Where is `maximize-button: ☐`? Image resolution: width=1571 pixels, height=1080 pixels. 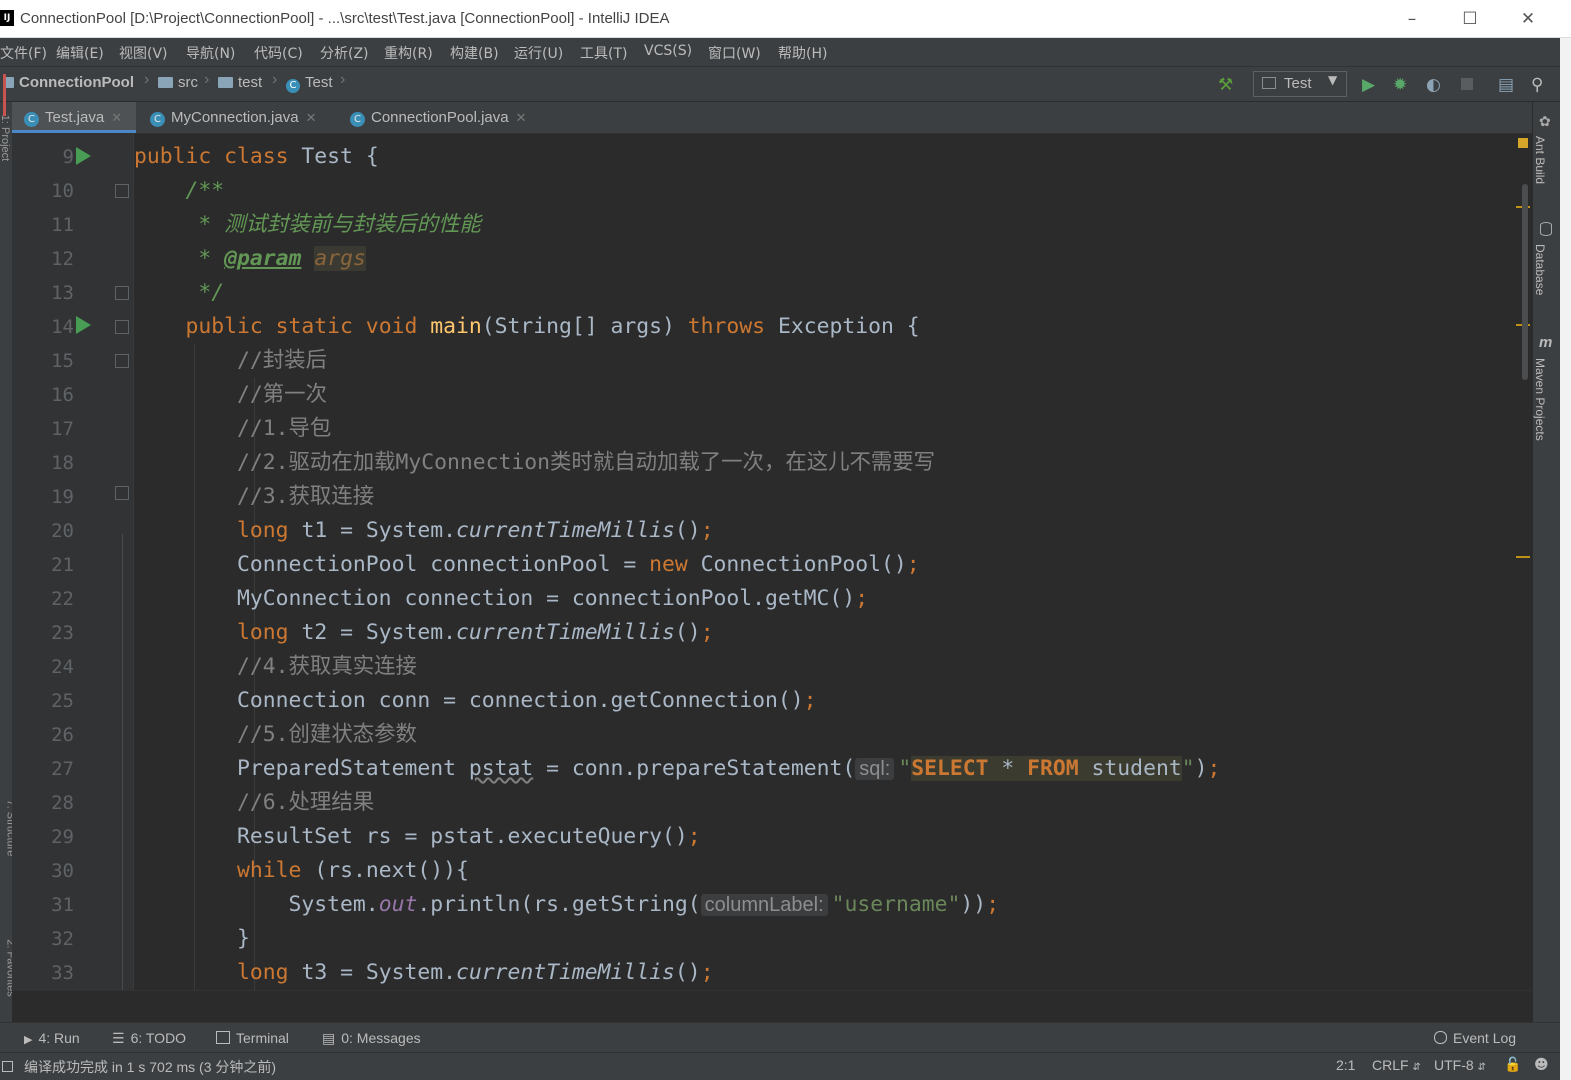
maximize-button: ☐ is located at coordinates (1470, 19).